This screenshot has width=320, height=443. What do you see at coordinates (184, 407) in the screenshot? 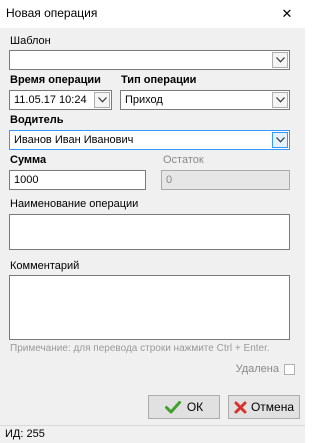
I see `ok-button: ОК` at bounding box center [184, 407].